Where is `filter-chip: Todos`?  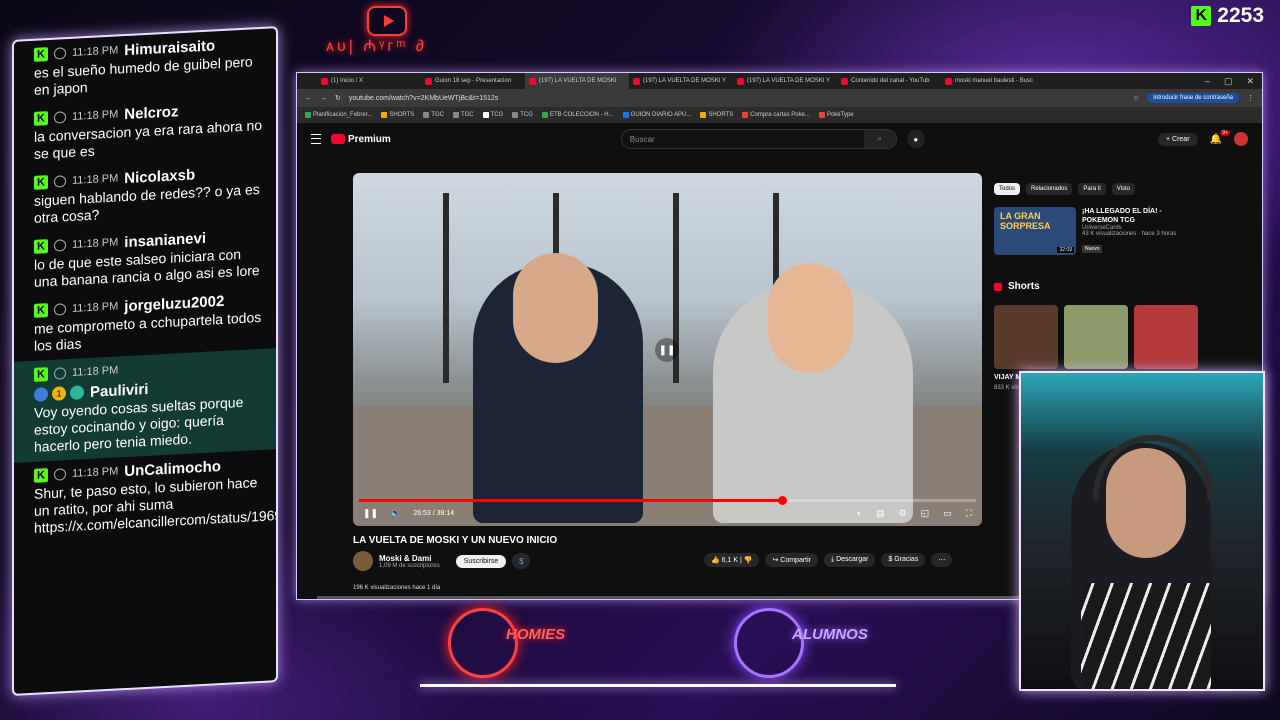
filter-chip: Todos is located at coordinates (1007, 189).